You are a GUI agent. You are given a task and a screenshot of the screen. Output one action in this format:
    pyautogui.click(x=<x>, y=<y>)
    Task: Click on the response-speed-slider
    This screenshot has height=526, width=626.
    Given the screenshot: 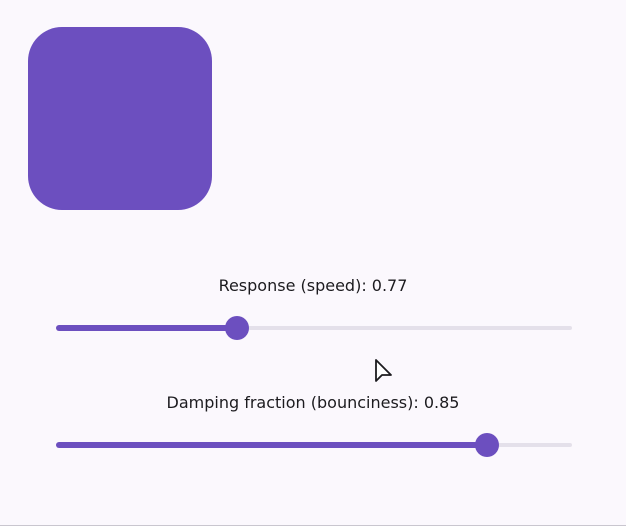 What is the action you would take?
    pyautogui.click(x=314, y=328)
    